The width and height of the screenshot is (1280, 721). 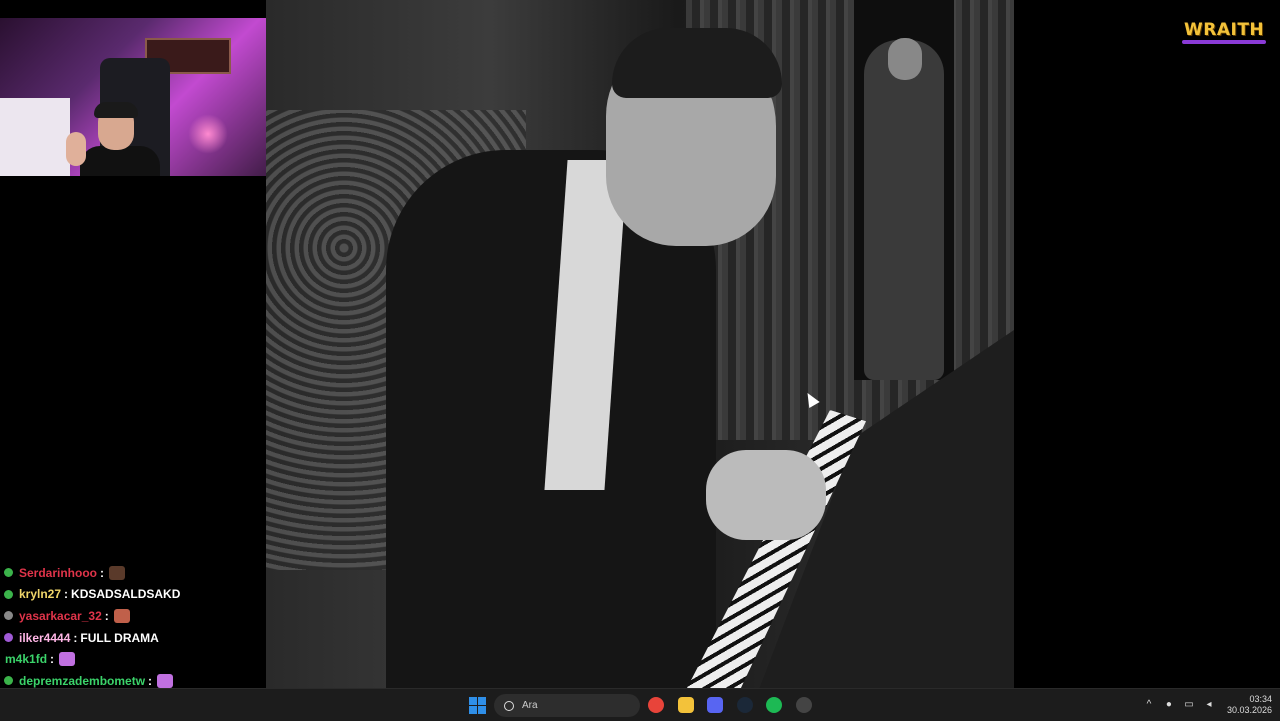 I want to click on webcam-shelf, so click(x=35, y=137).